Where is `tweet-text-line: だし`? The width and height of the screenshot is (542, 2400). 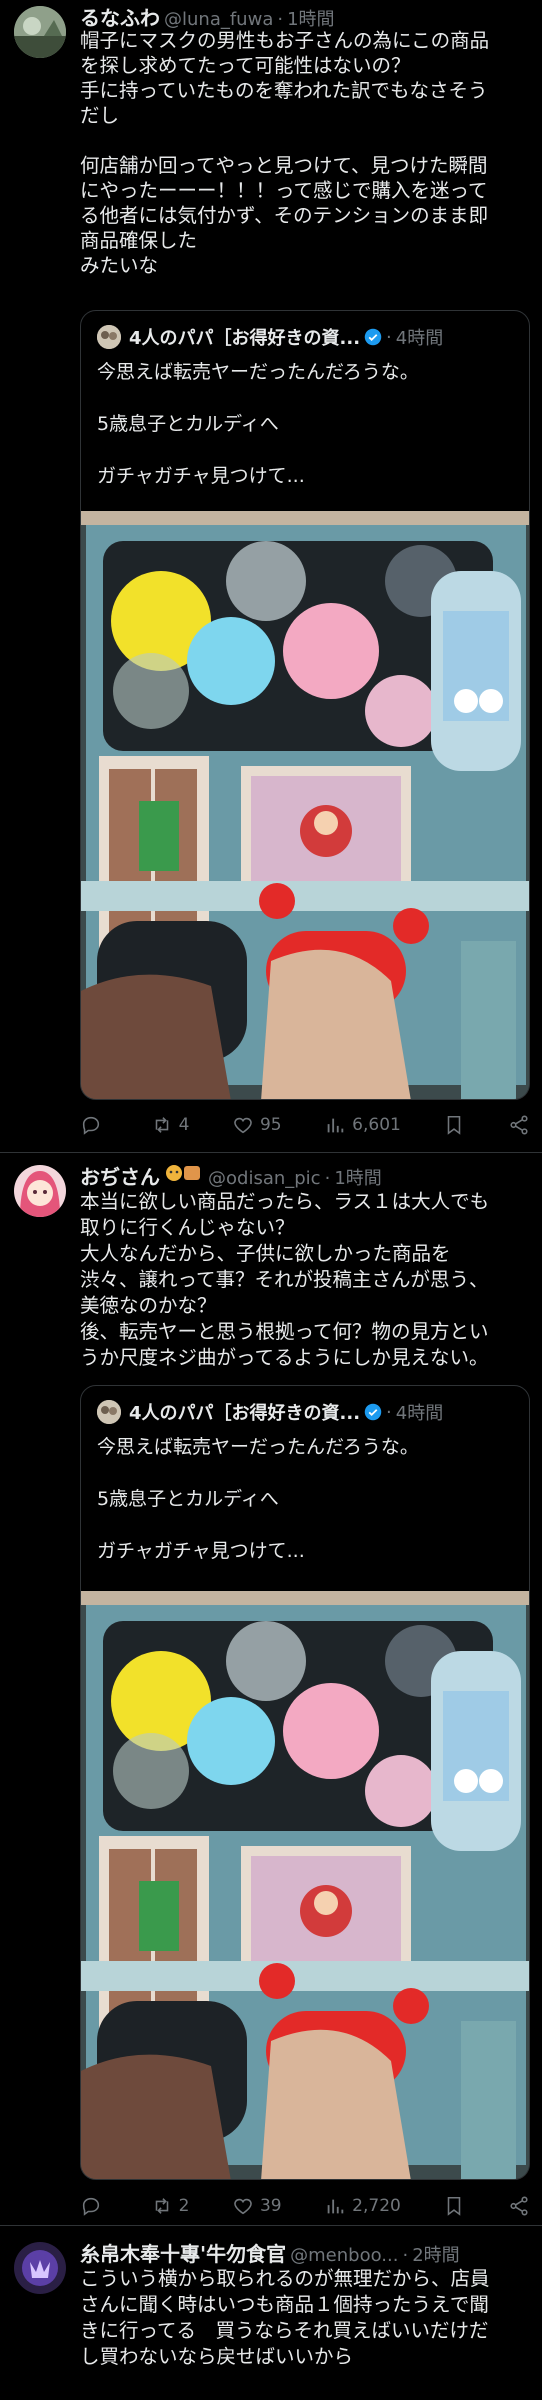 tweet-text-line: だし is located at coordinates (100, 115).